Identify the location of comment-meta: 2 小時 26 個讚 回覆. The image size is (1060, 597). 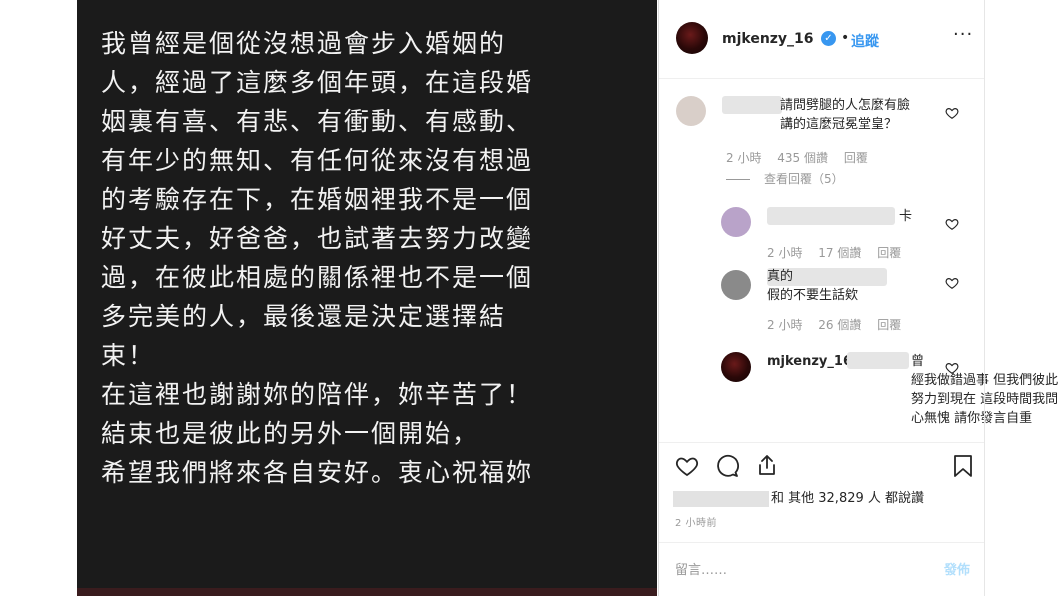
(847, 325).